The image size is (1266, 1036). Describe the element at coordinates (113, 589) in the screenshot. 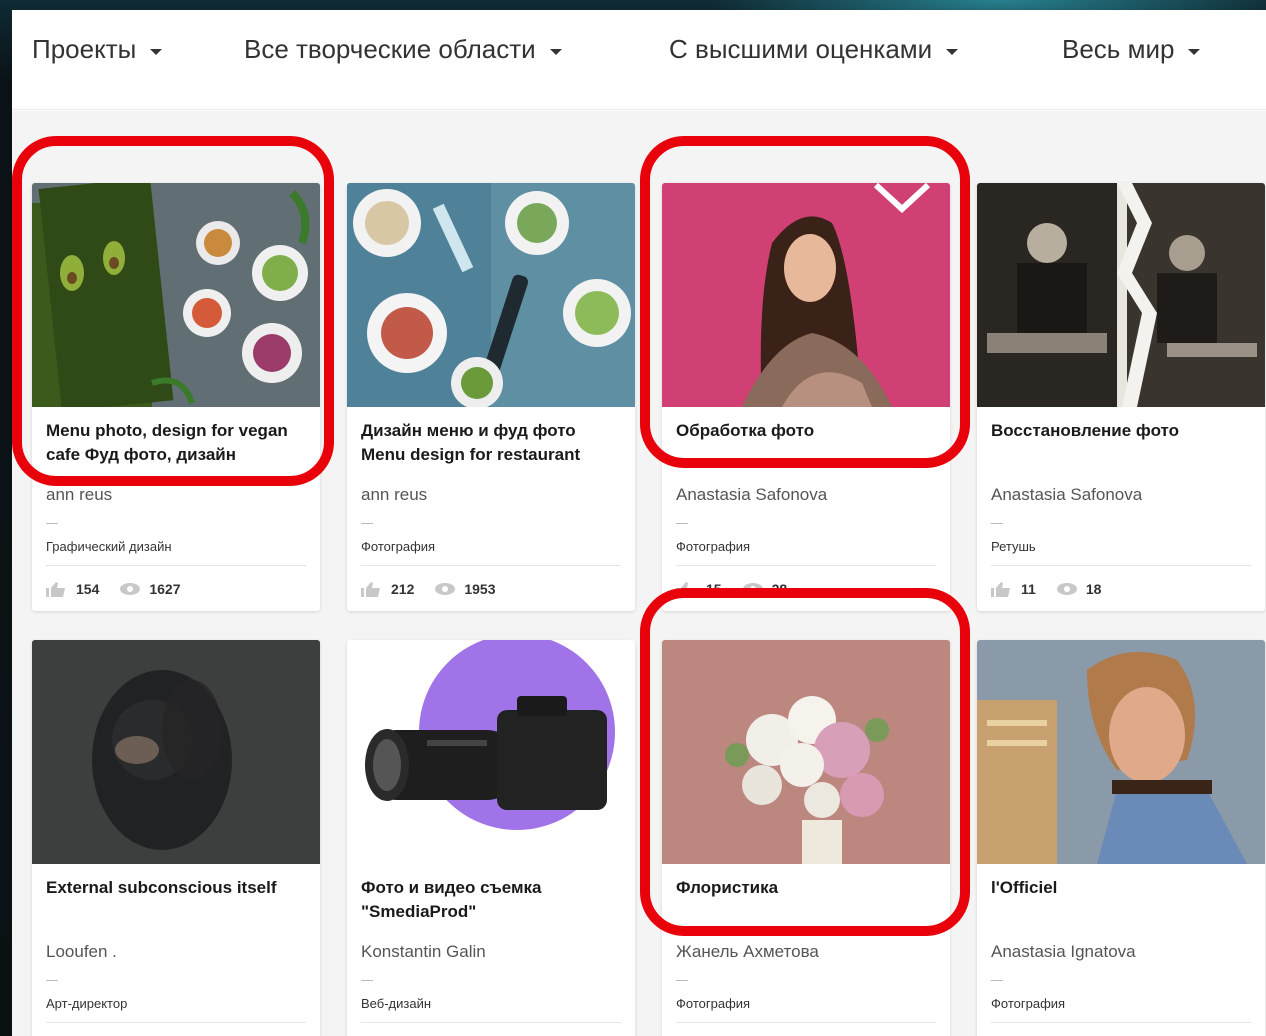

I see `project-stats: 154 1627` at that location.